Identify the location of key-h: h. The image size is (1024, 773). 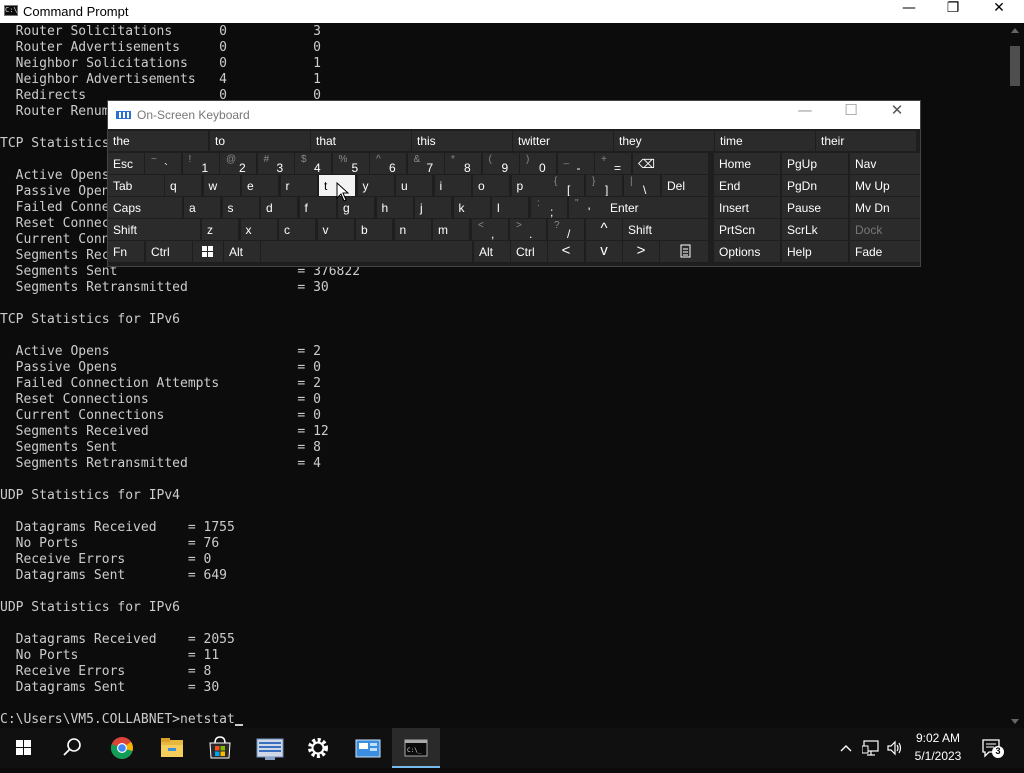
(394, 207).